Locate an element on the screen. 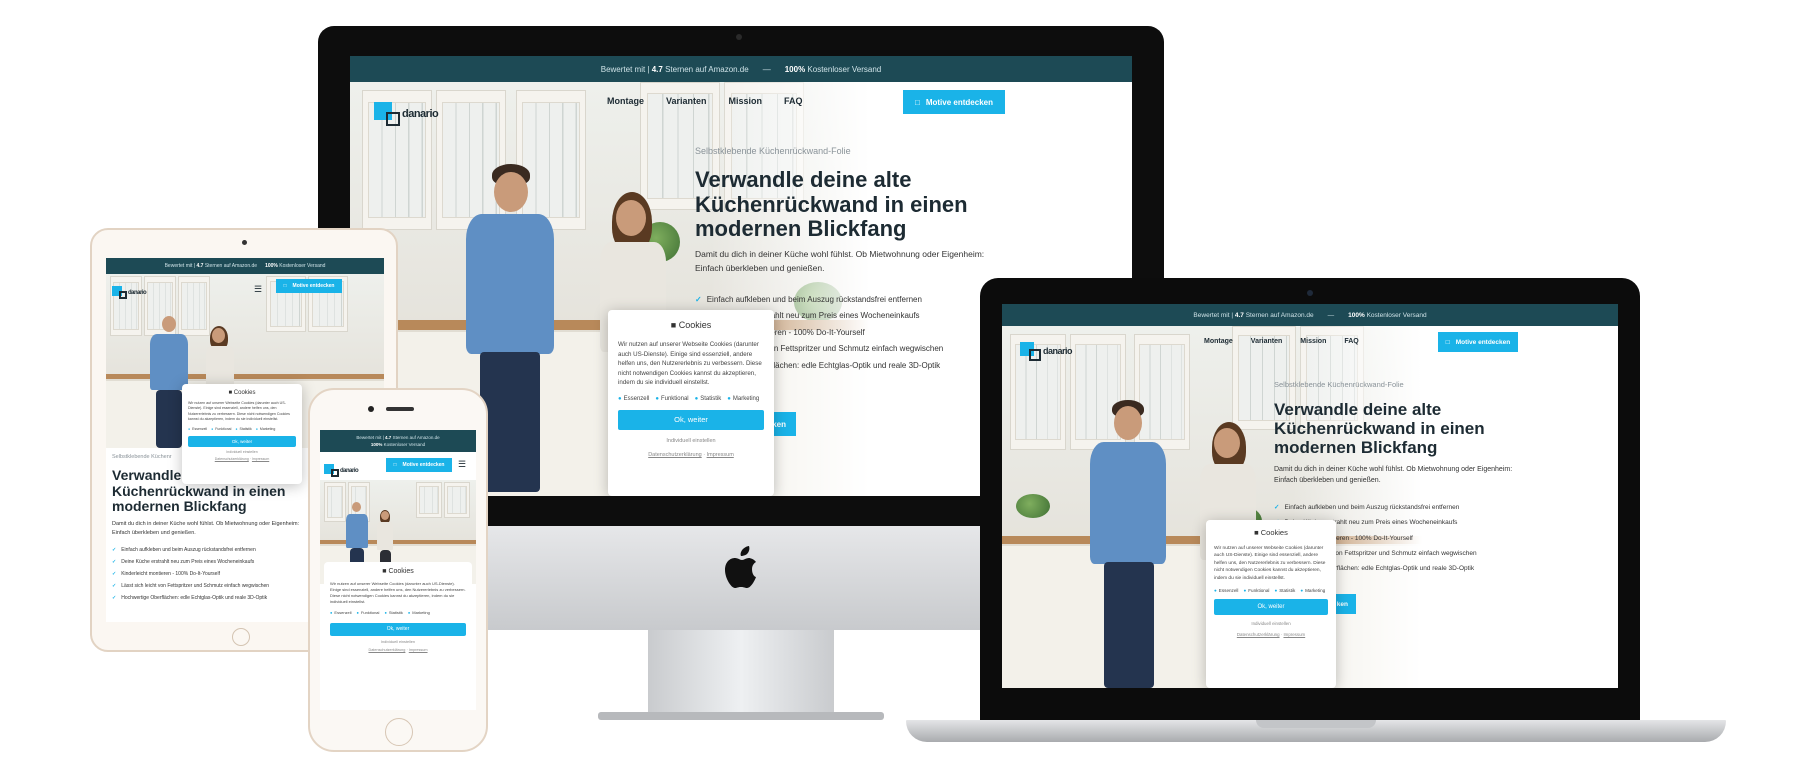  rating-text: Bewertet mit | 4.7 Sternen auf Amazon.de is located at coordinates (674, 69).